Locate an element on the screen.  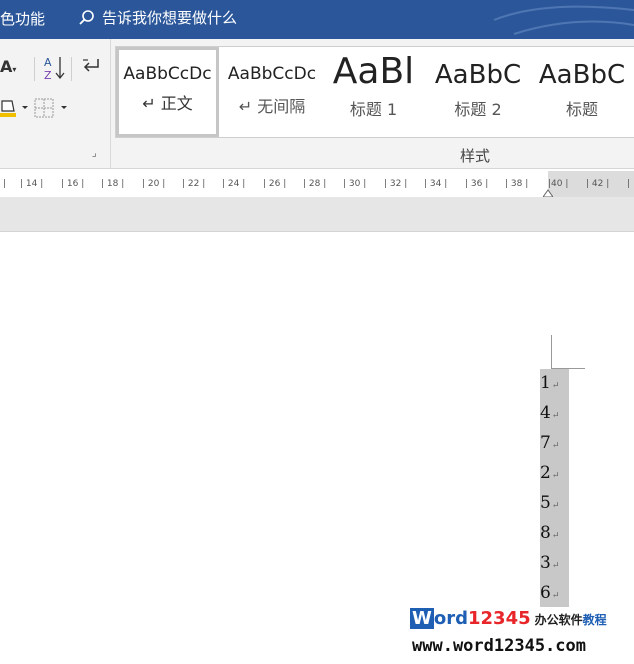
style-title: AaBbC 标题 is located at coordinates (582, 92).